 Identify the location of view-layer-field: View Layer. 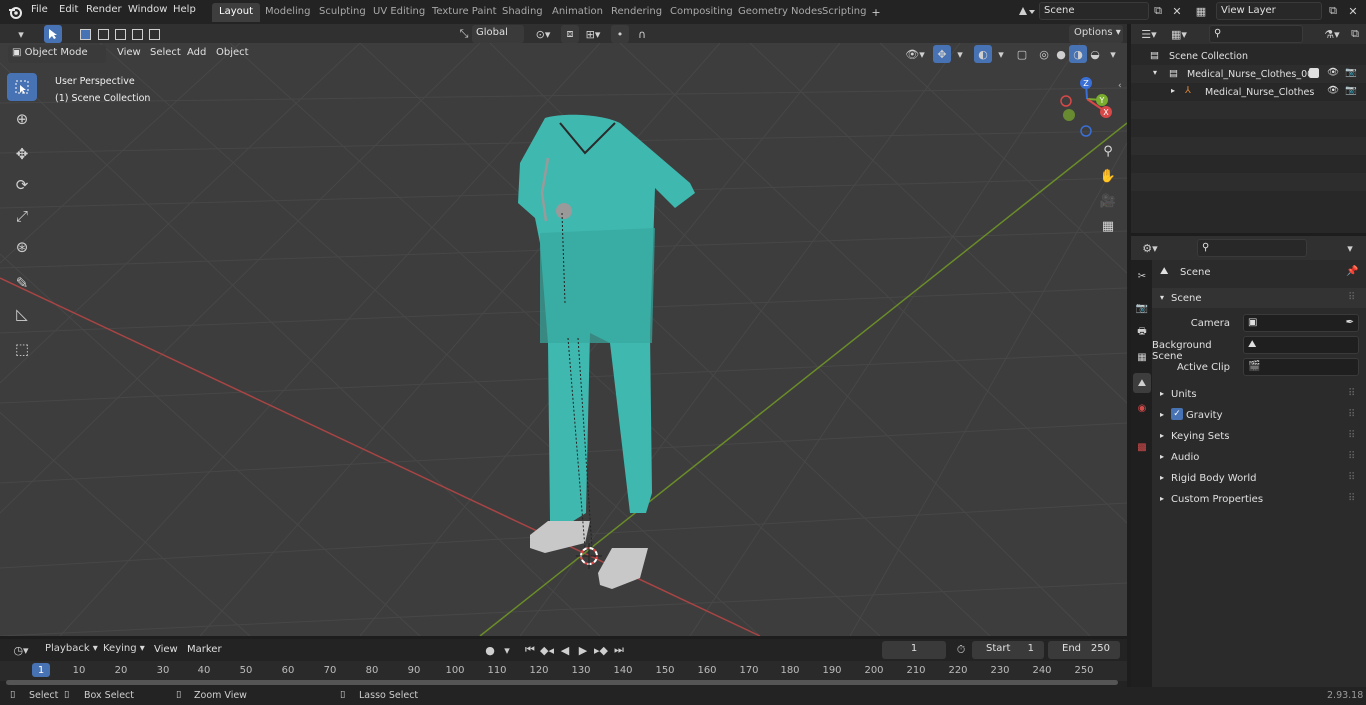
(1269, 11).